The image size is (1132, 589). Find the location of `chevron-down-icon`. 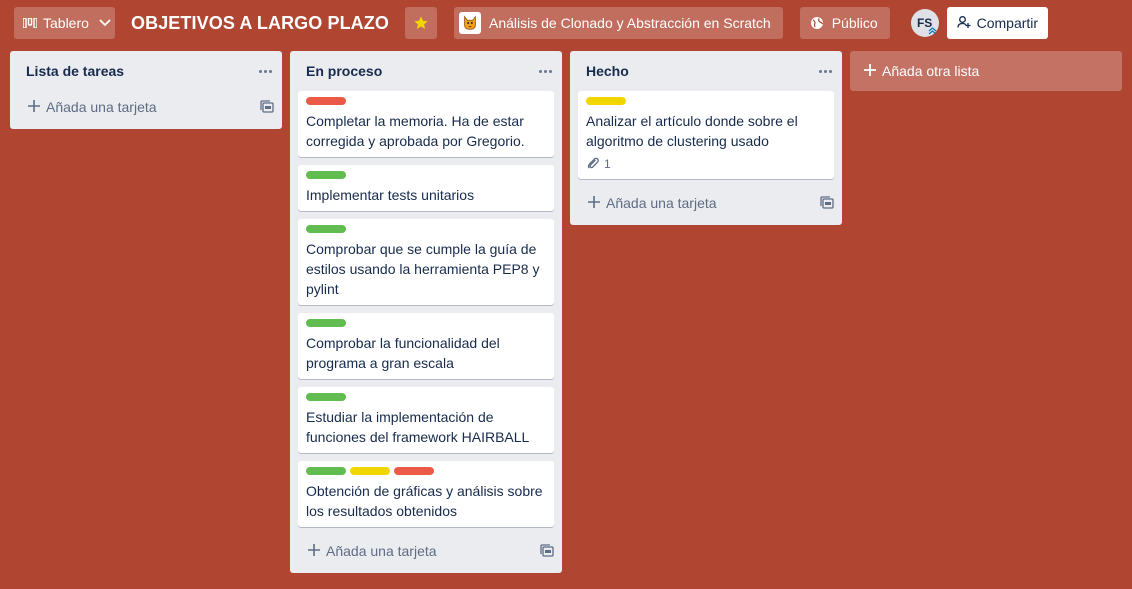

chevron-down-icon is located at coordinates (105, 23).